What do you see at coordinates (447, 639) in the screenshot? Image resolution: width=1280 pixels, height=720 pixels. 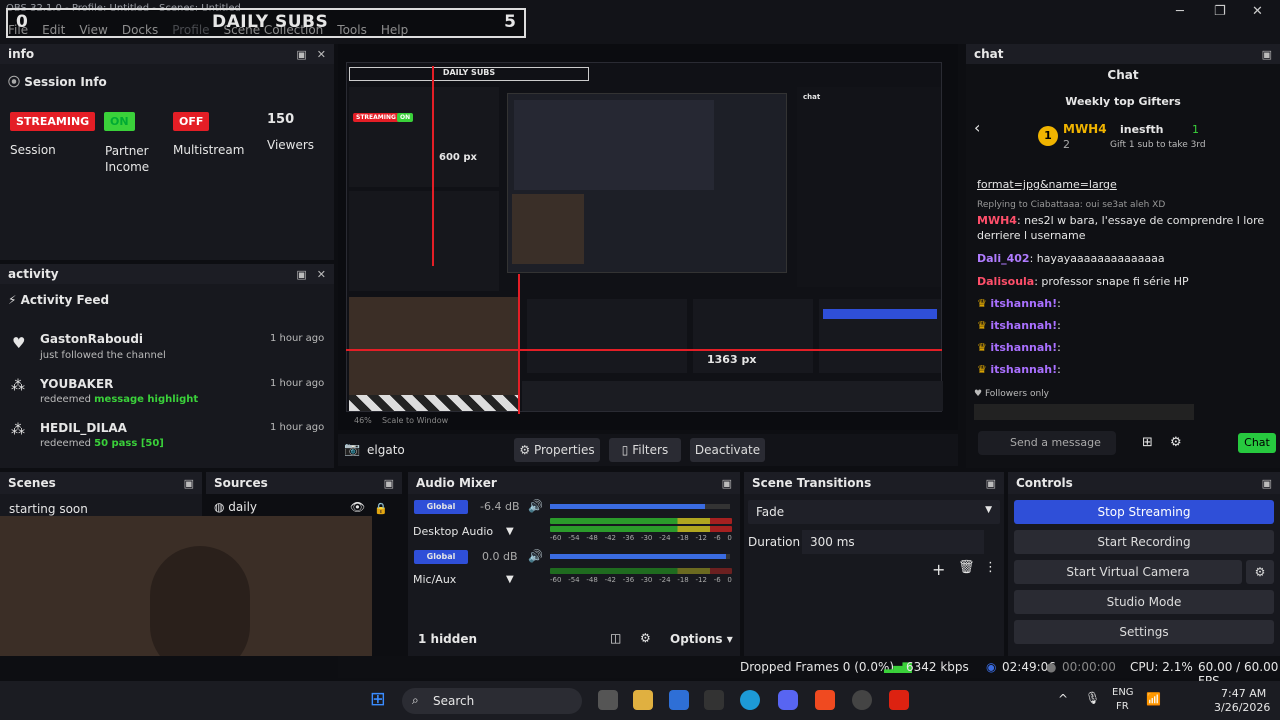 I see `hidden-count: 1 hidden` at bounding box center [447, 639].